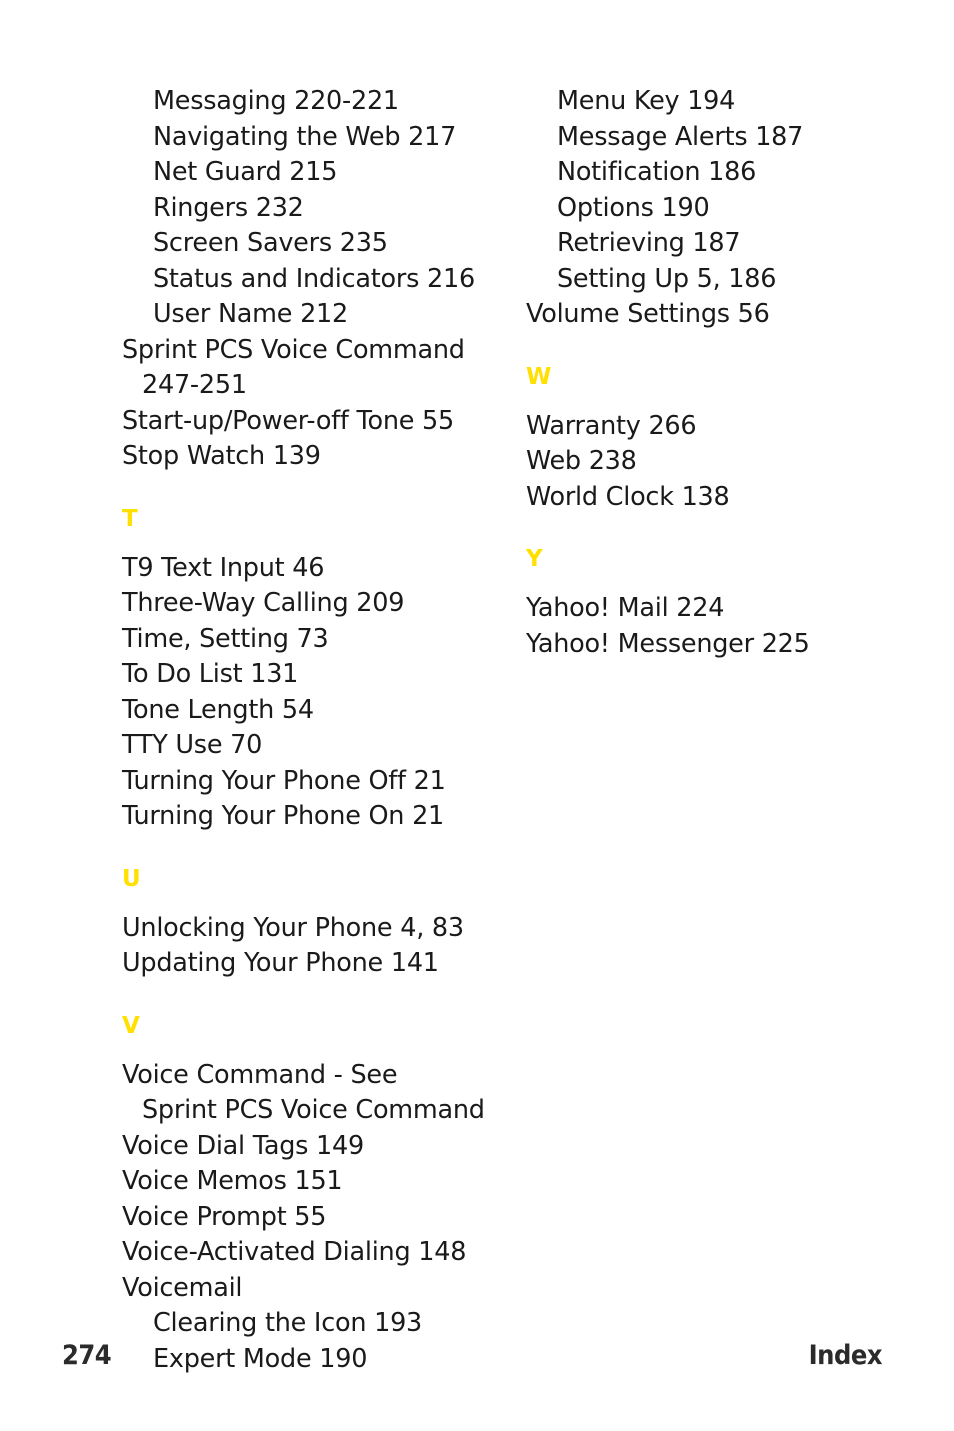 The height and width of the screenshot is (1431, 954). I want to click on section-letter-w: W, so click(539, 376).